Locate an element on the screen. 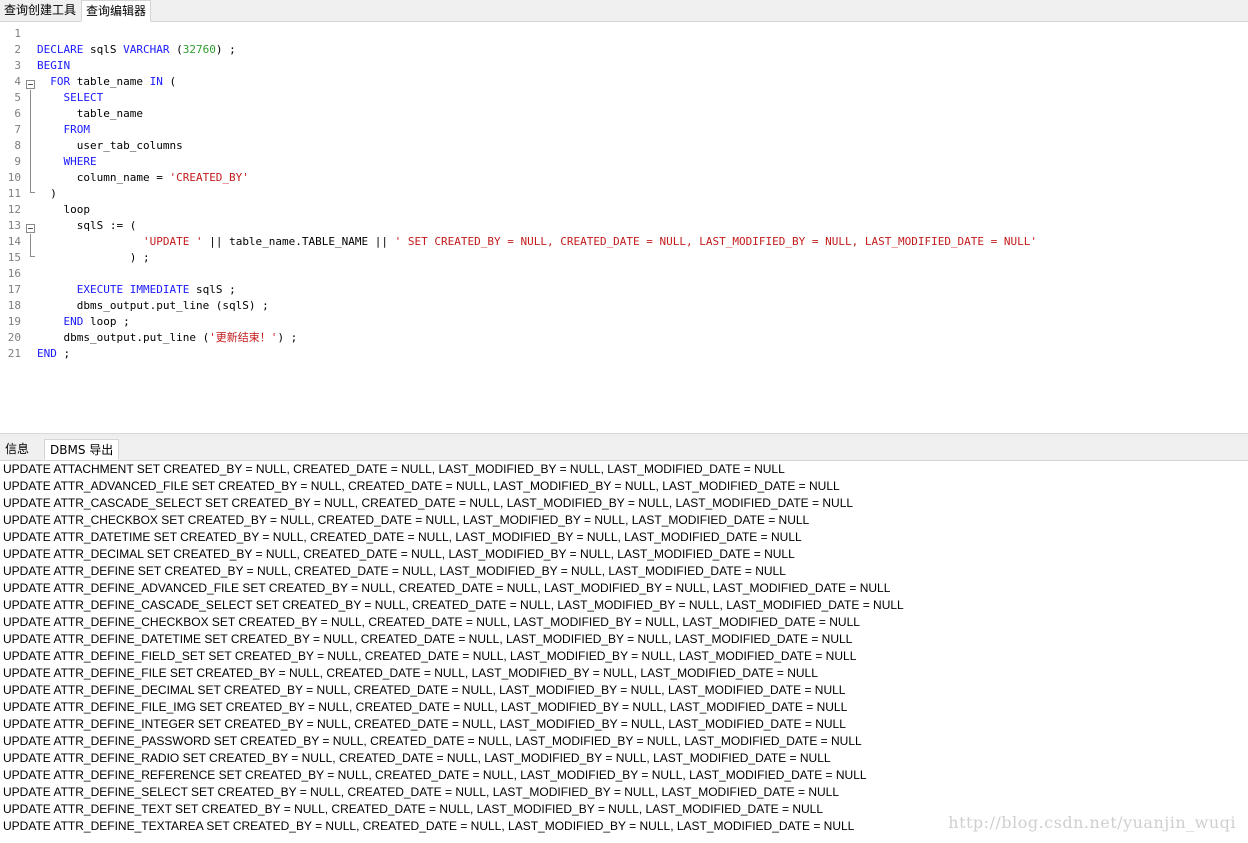 This screenshot has height=843, width=1248. tab-query-editor: 查询编辑器 is located at coordinates (116, 11).